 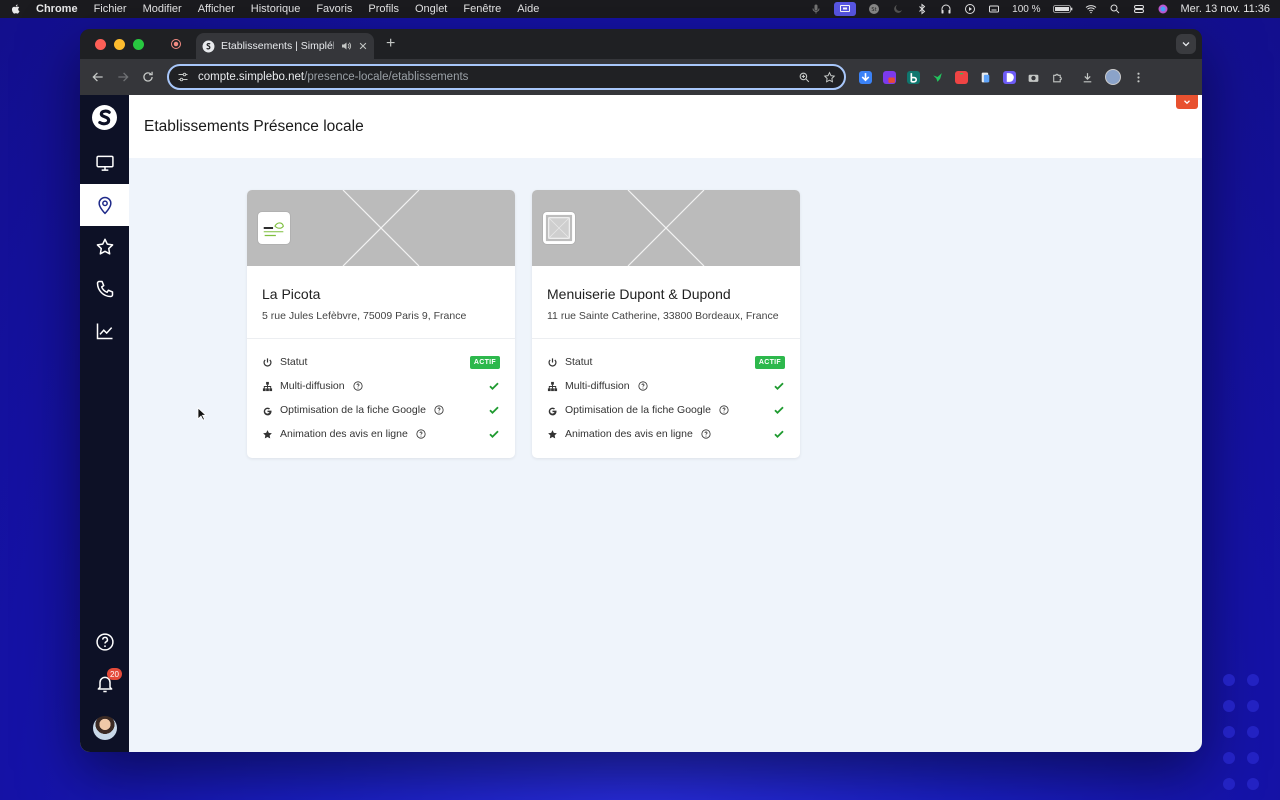 What do you see at coordinates (482, 9) in the screenshot?
I see `menu-fenetre: Fenêtre` at bounding box center [482, 9].